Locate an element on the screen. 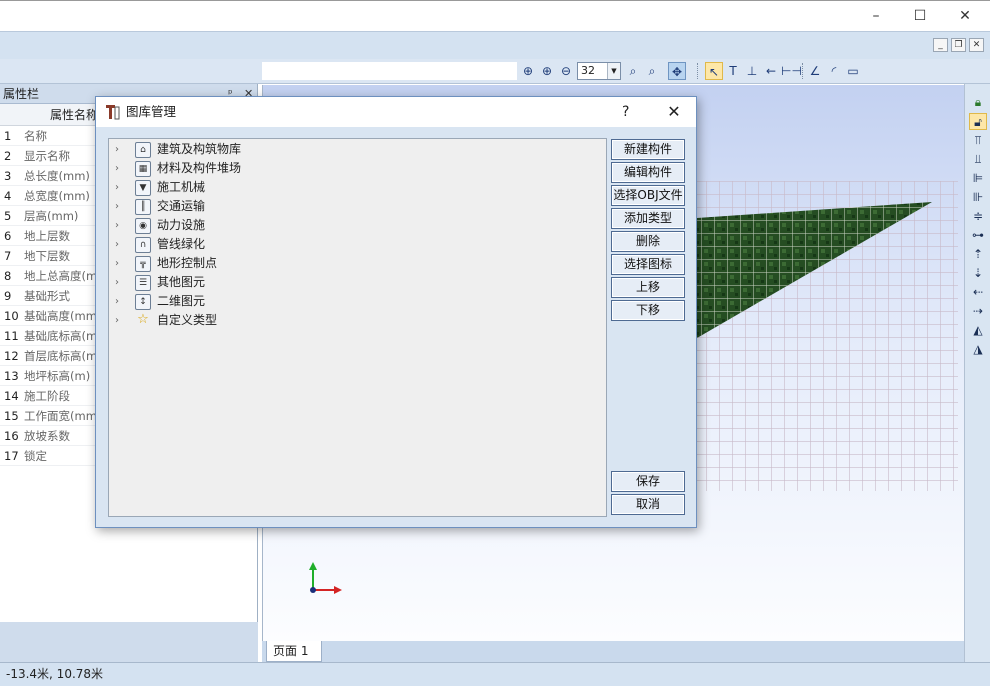  edit-component-button: 编辑构件 is located at coordinates (648, 172).